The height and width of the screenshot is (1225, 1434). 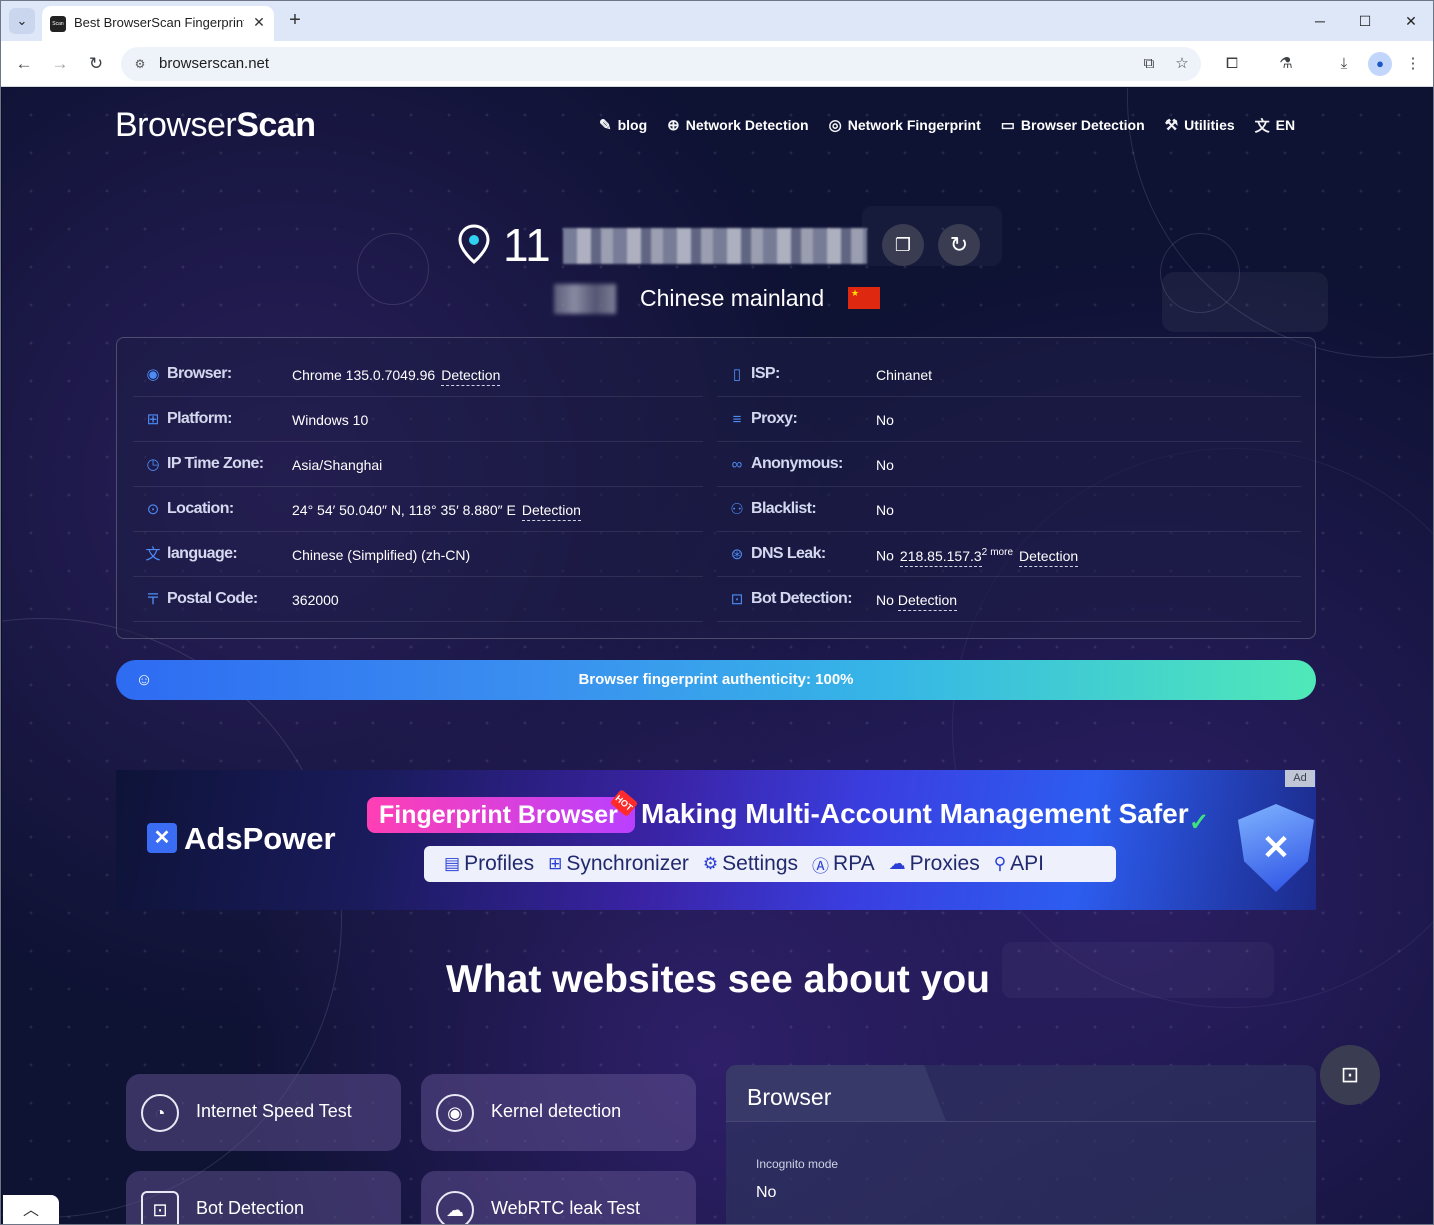 I want to click on divider, so click(x=1021, y=1121).